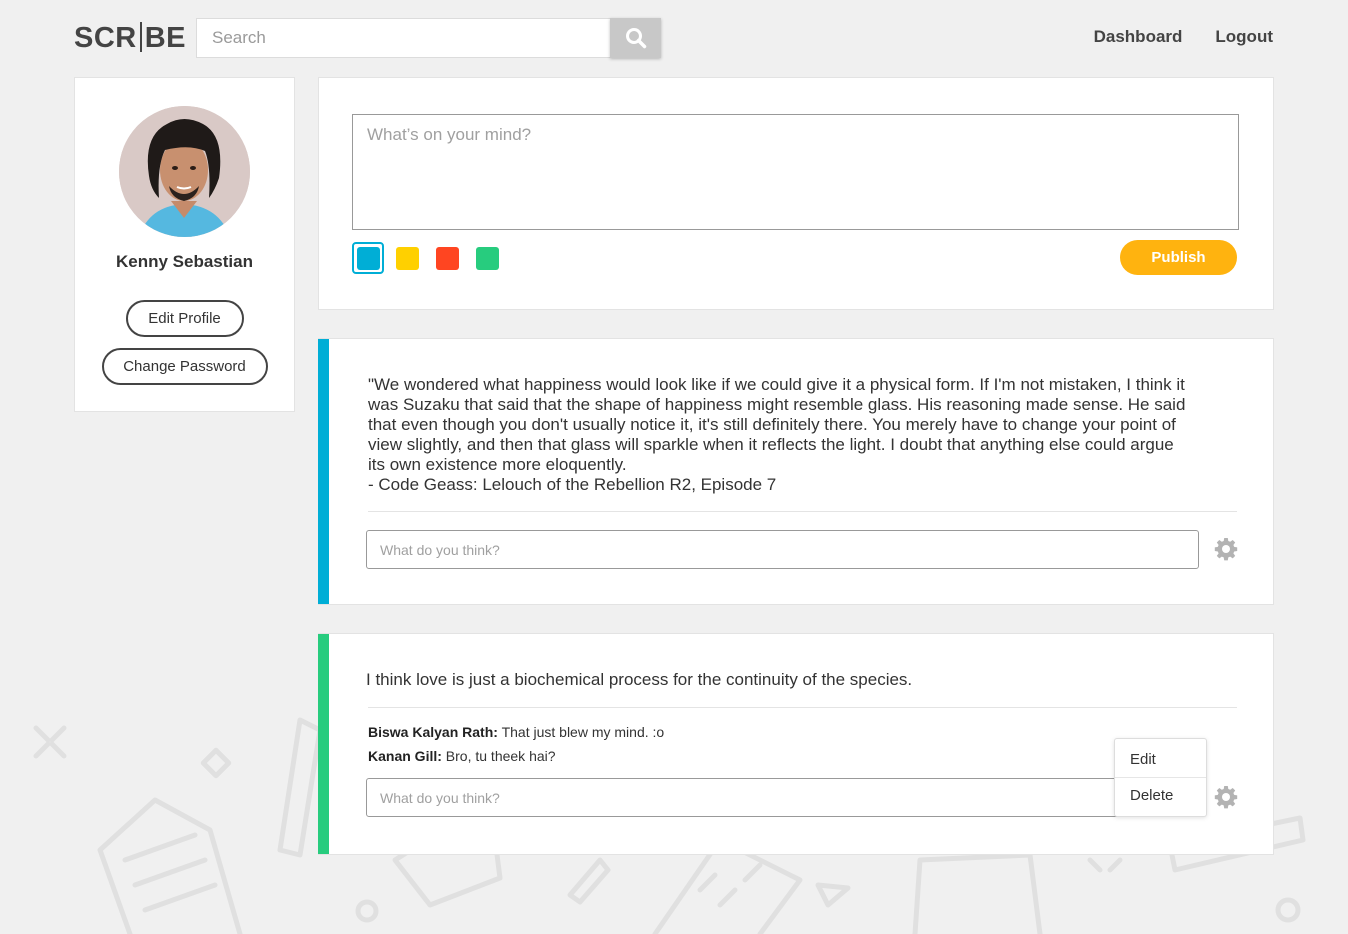  I want to click on comment-author: Biswa Kalyan Rath:, so click(433, 732).